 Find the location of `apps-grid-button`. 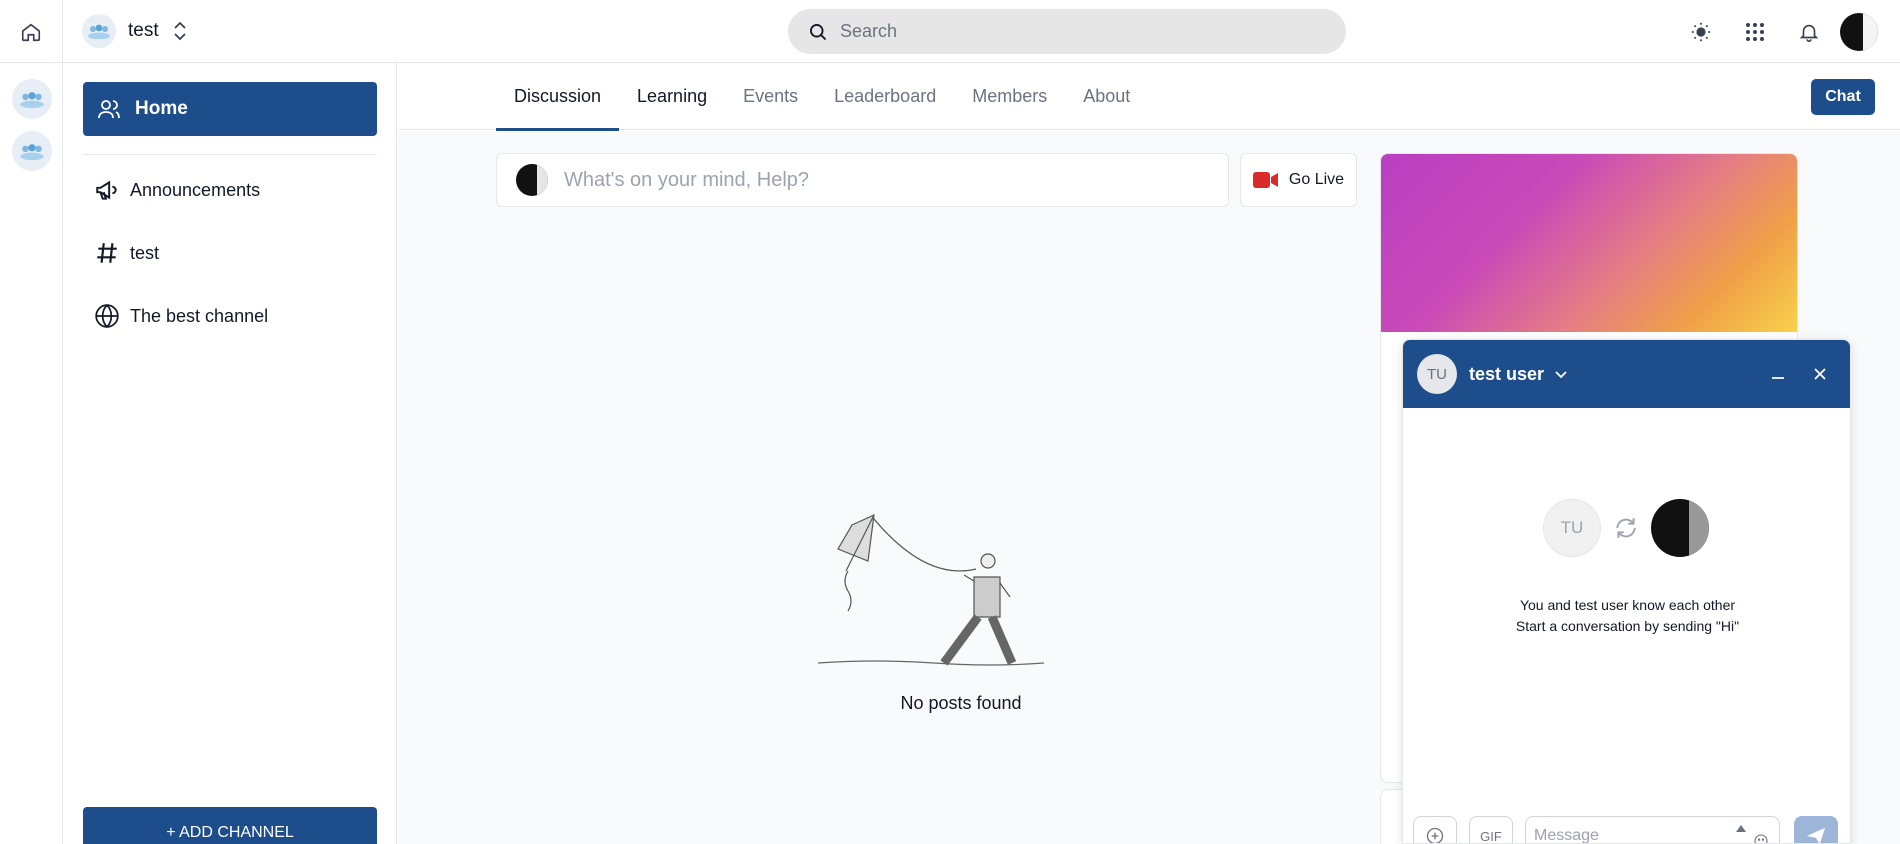

apps-grid-button is located at coordinates (1755, 31).